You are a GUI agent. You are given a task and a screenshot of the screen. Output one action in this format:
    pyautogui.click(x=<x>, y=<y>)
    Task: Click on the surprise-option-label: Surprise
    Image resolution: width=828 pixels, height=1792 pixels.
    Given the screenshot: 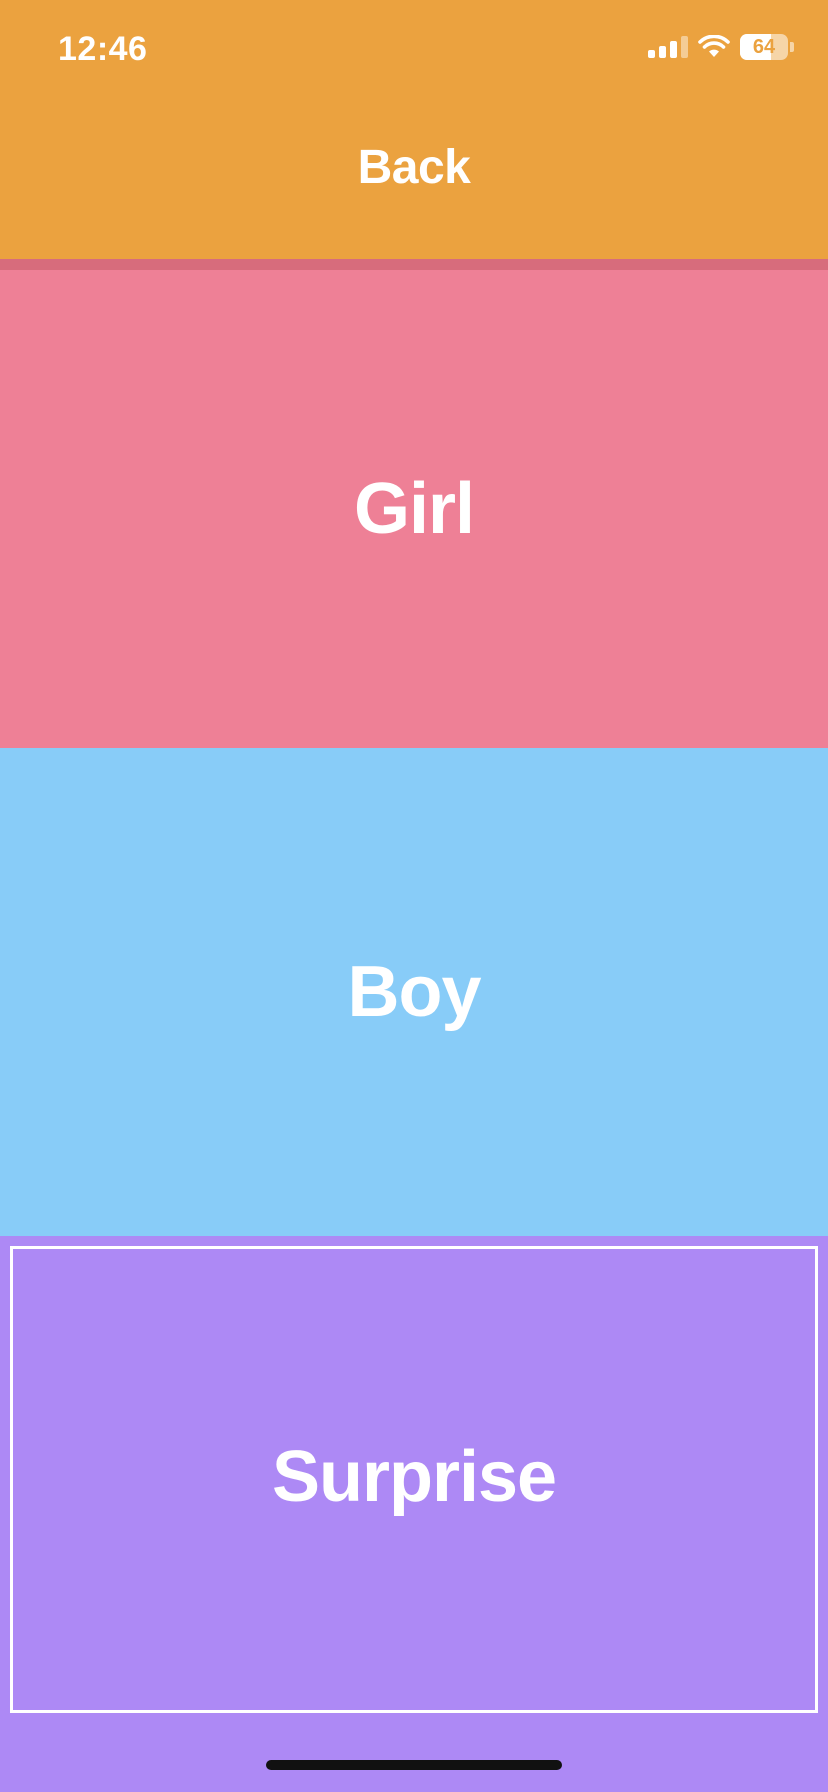 What is the action you would take?
    pyautogui.click(x=414, y=1477)
    